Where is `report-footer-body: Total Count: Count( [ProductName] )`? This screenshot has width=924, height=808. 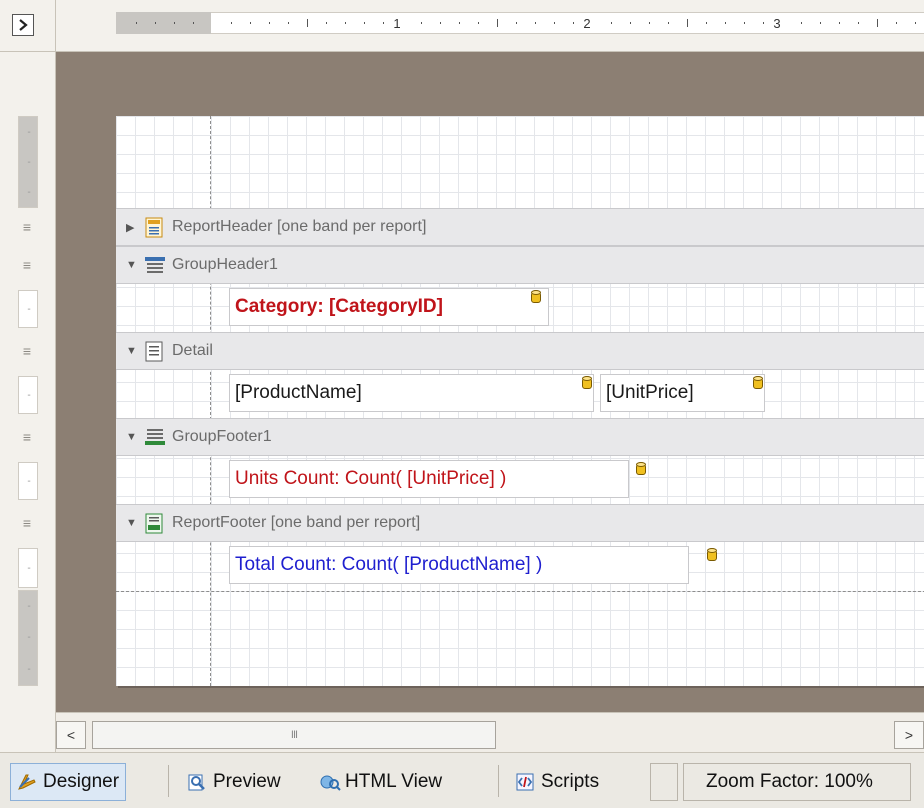 report-footer-body: Total Count: Count( [ProductName] ) is located at coordinates (520, 566).